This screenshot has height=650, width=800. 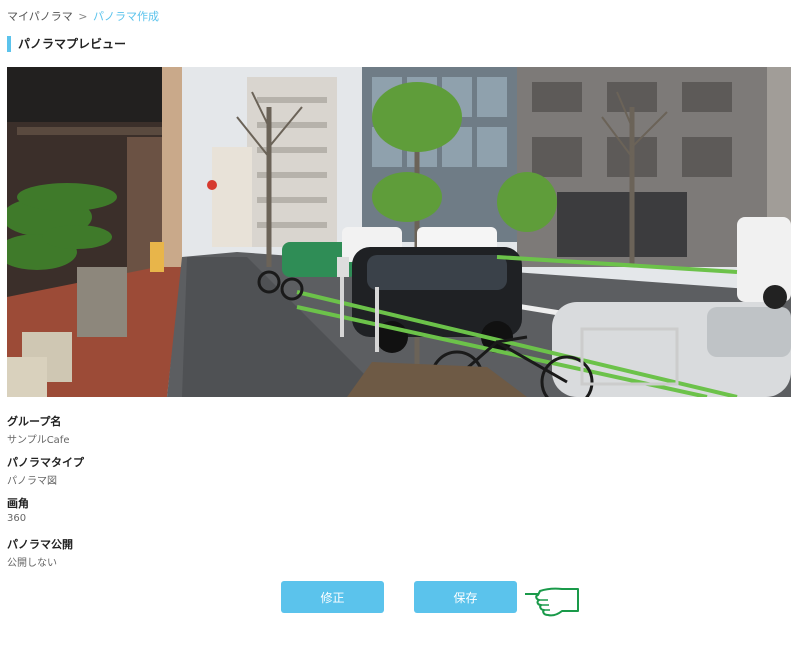 I want to click on view-angle-label: 画角, so click(x=18, y=503).